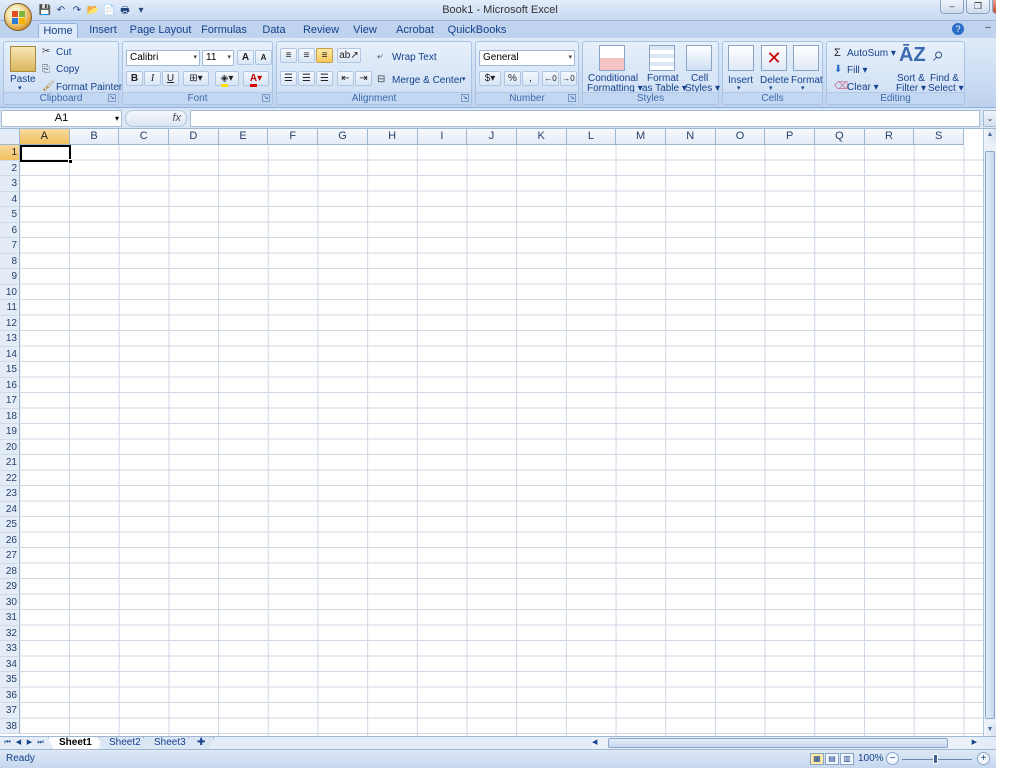 This screenshot has height=768, width=1024. I want to click on row-header-28: 28, so click(10, 571).